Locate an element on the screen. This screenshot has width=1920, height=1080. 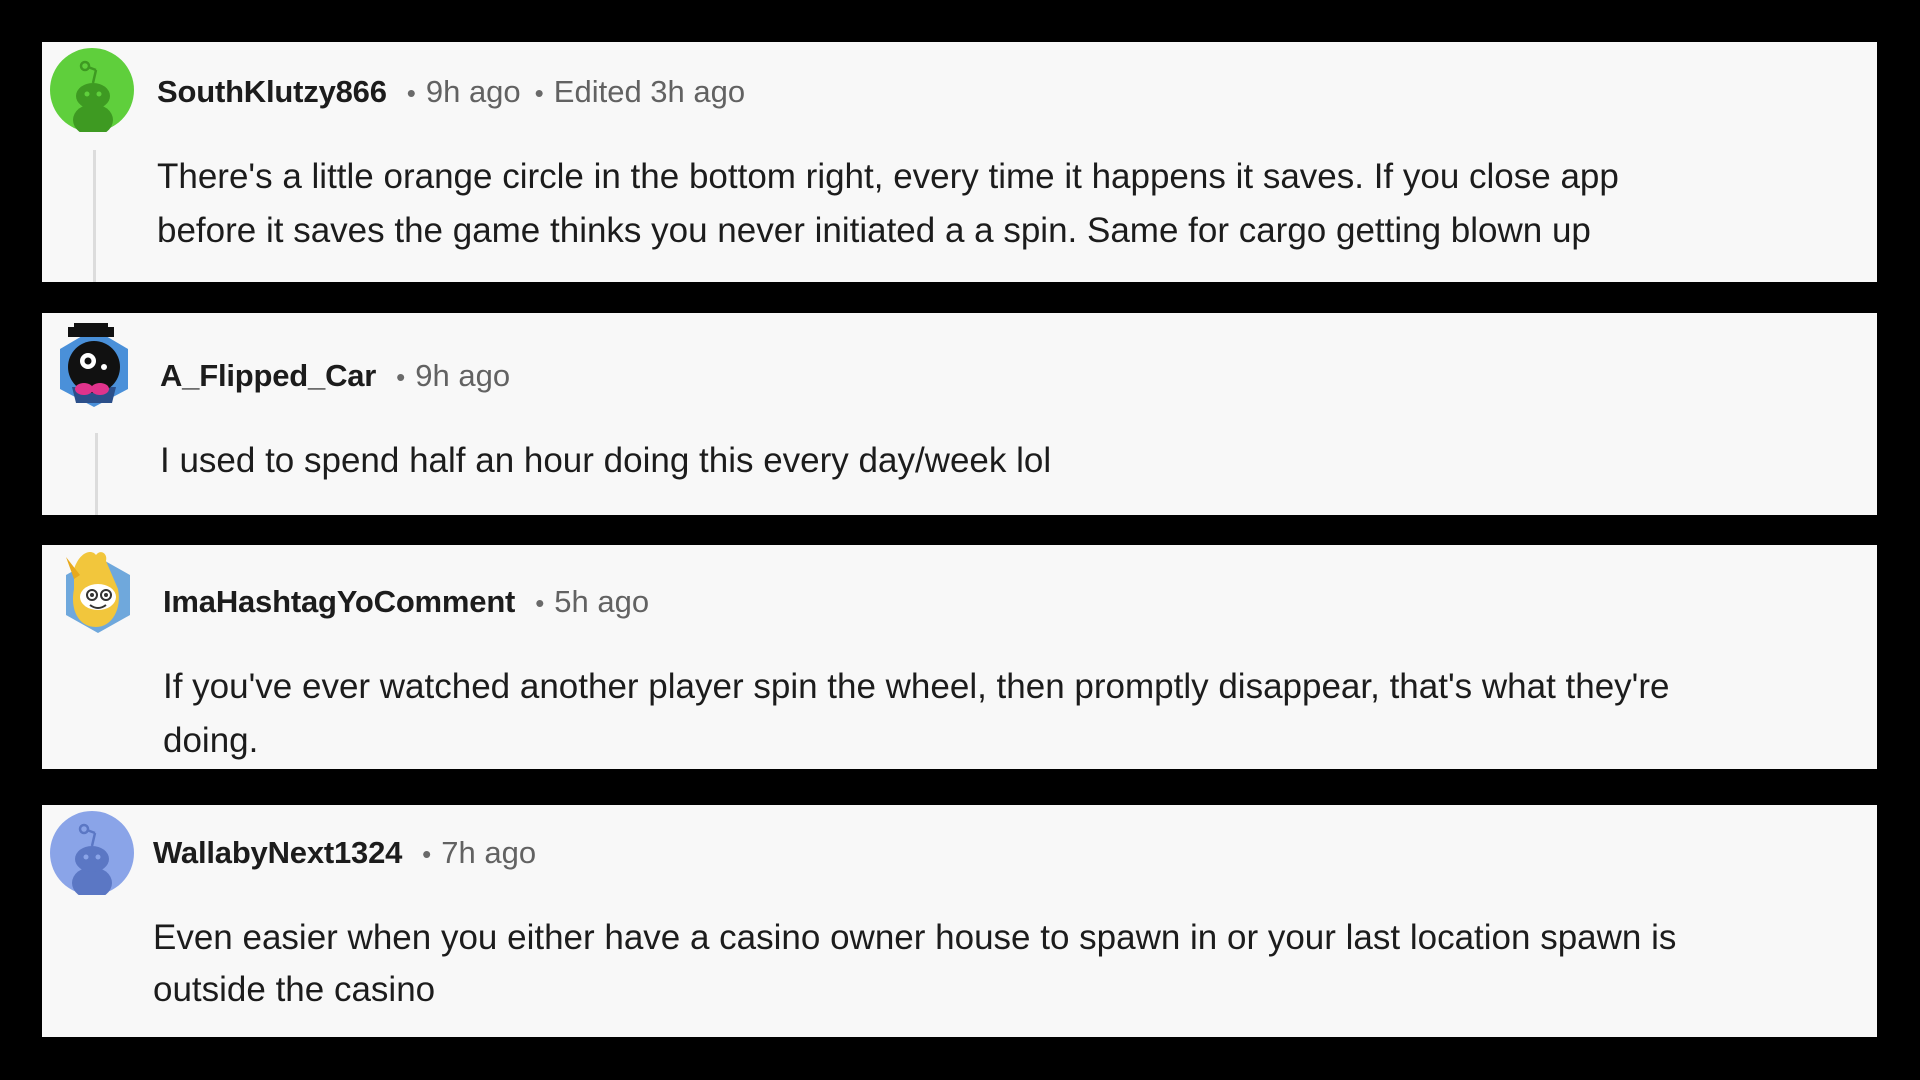
yellow-corn-snoo-avatar-icon is located at coordinates (98, 591).